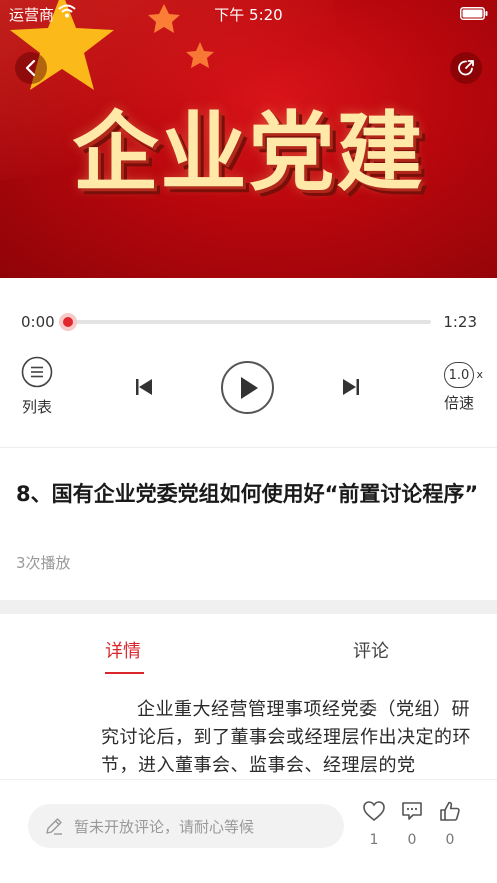  Describe the element at coordinates (412, 840) in the screenshot. I see `comment-count: 0` at that location.